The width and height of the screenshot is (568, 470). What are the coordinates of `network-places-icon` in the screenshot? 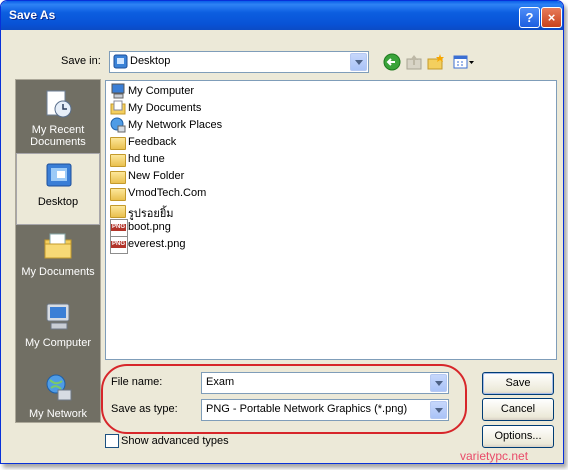 It's located at (118, 125).